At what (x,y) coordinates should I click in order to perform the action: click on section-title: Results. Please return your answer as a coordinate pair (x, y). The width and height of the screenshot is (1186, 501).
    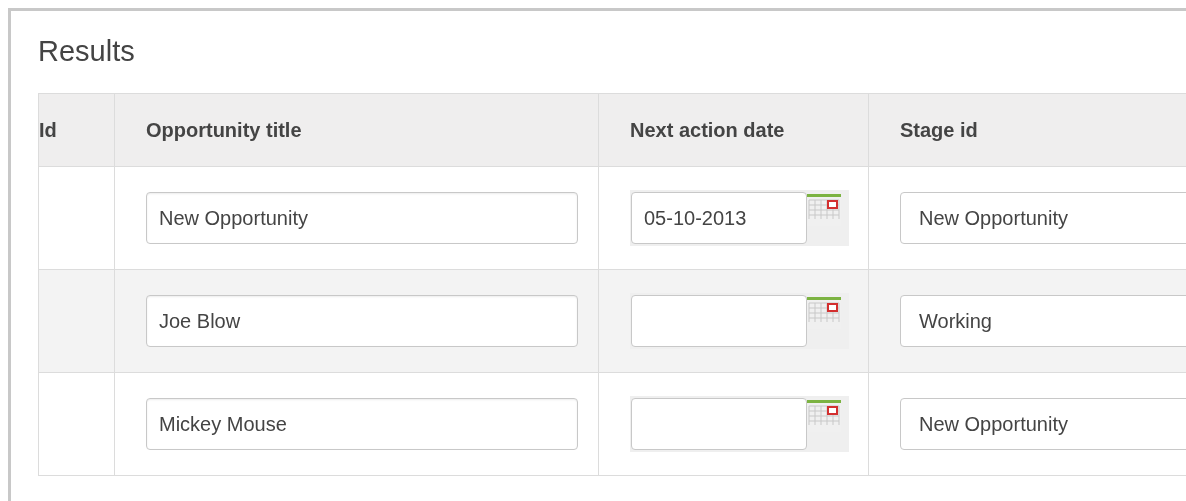
    Looking at the image, I should click on (87, 51).